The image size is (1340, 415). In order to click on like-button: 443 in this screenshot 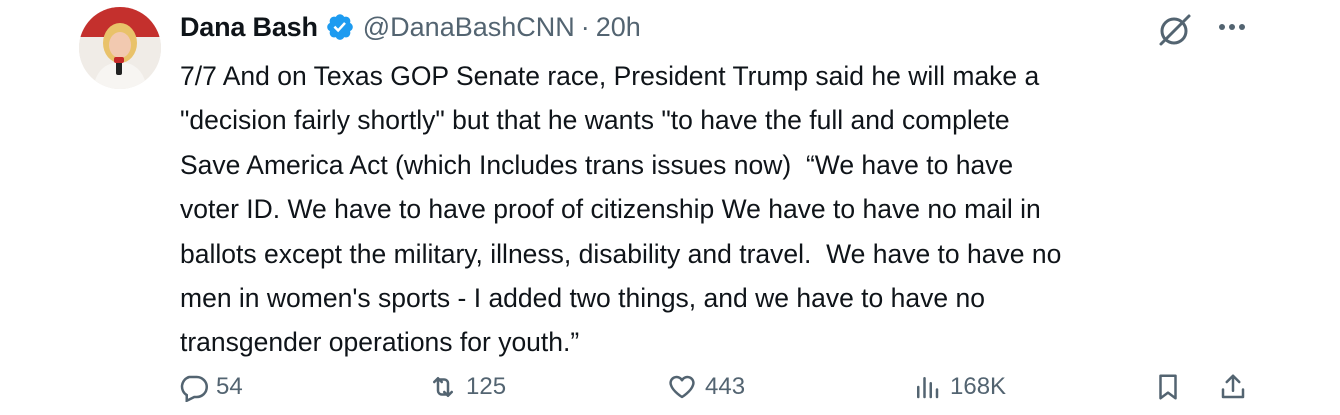, I will do `click(706, 387)`.